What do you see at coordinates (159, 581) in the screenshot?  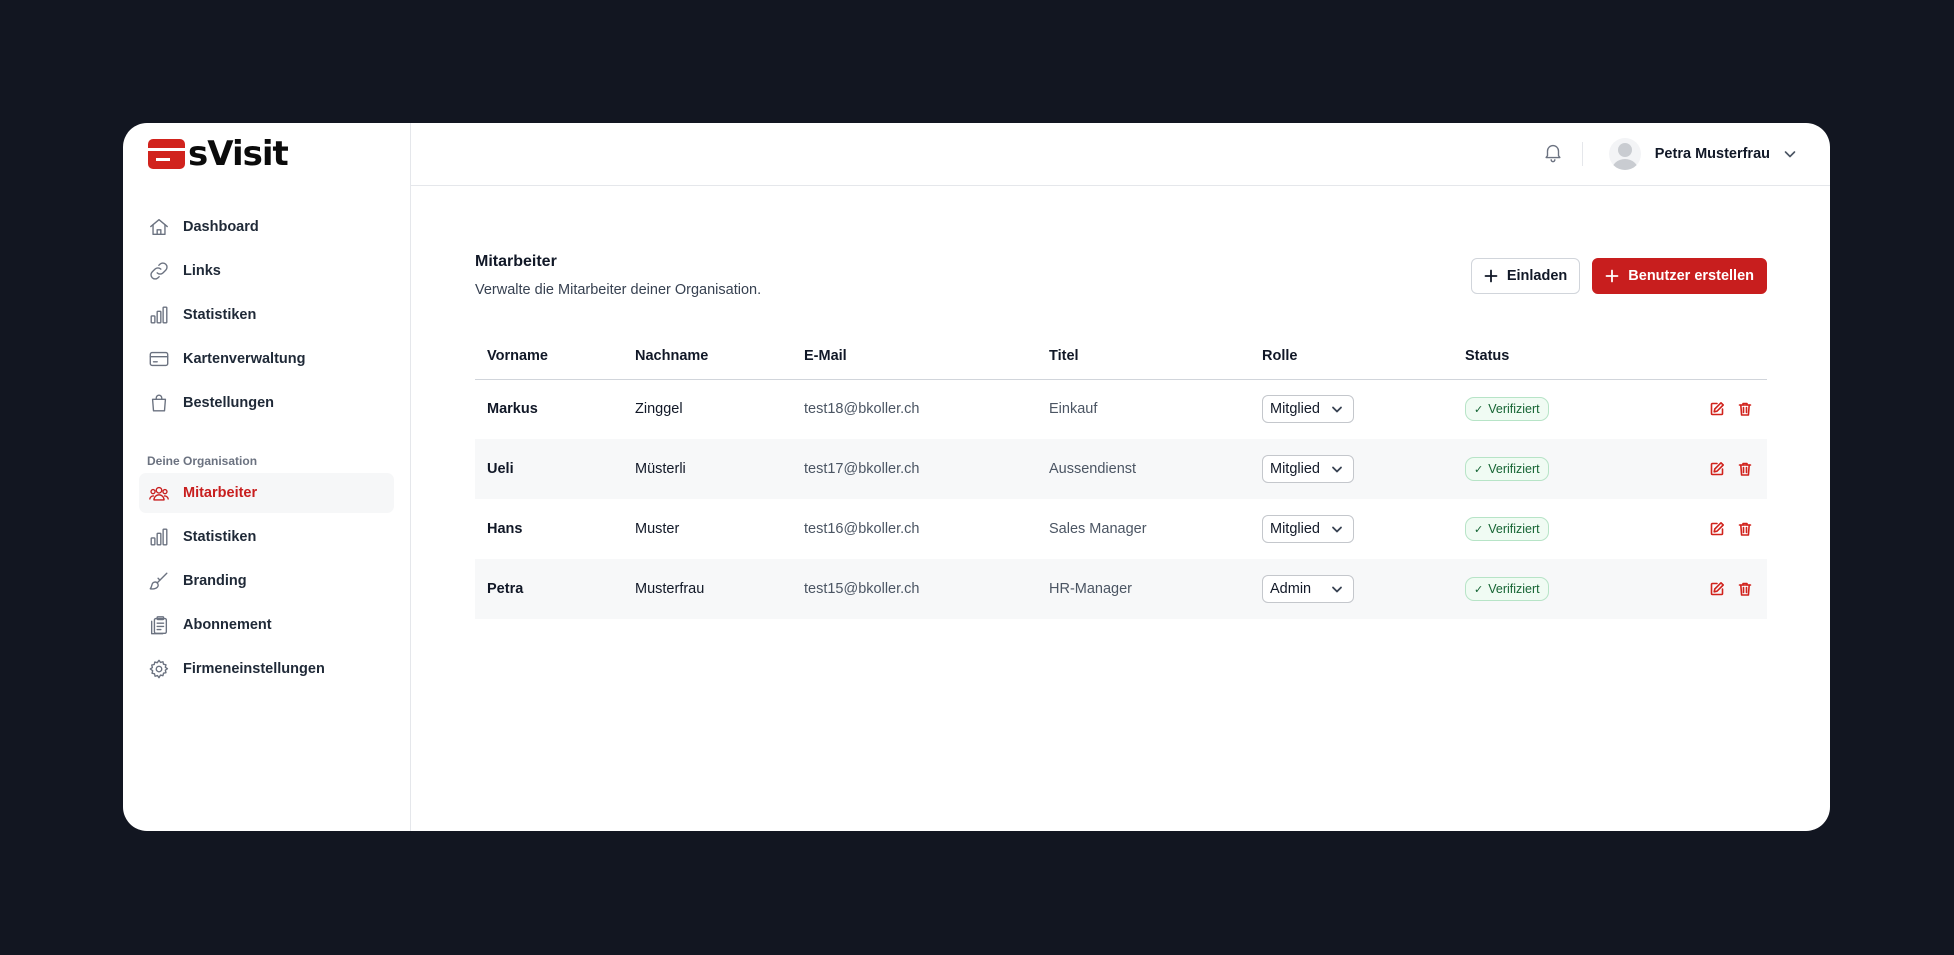 I see `brush-icon` at bounding box center [159, 581].